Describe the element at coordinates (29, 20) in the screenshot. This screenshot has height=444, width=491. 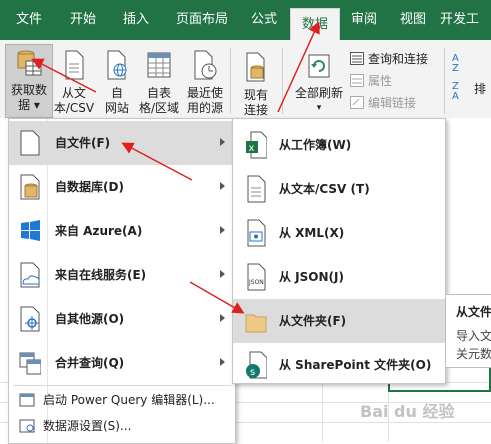
I see `tab-file: 文件` at that location.